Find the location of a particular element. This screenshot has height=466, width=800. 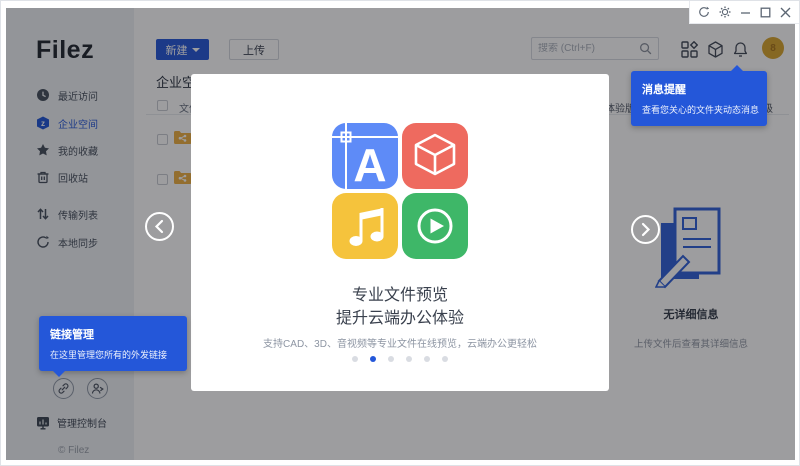

tooltip-body: 在这里管理您所有的外发链接 is located at coordinates (109, 355).